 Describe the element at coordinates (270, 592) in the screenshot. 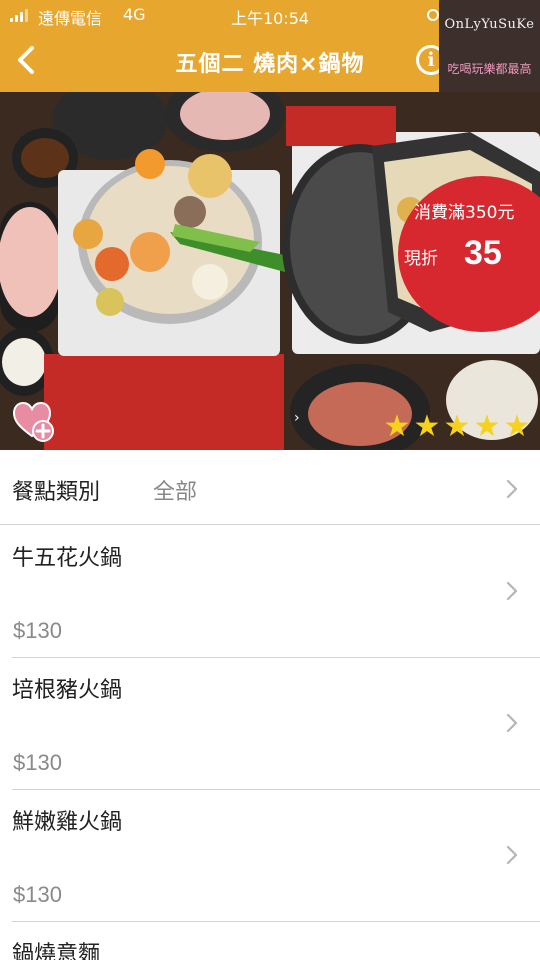

I see `menu-item: 牛五花火鍋 $130` at that location.